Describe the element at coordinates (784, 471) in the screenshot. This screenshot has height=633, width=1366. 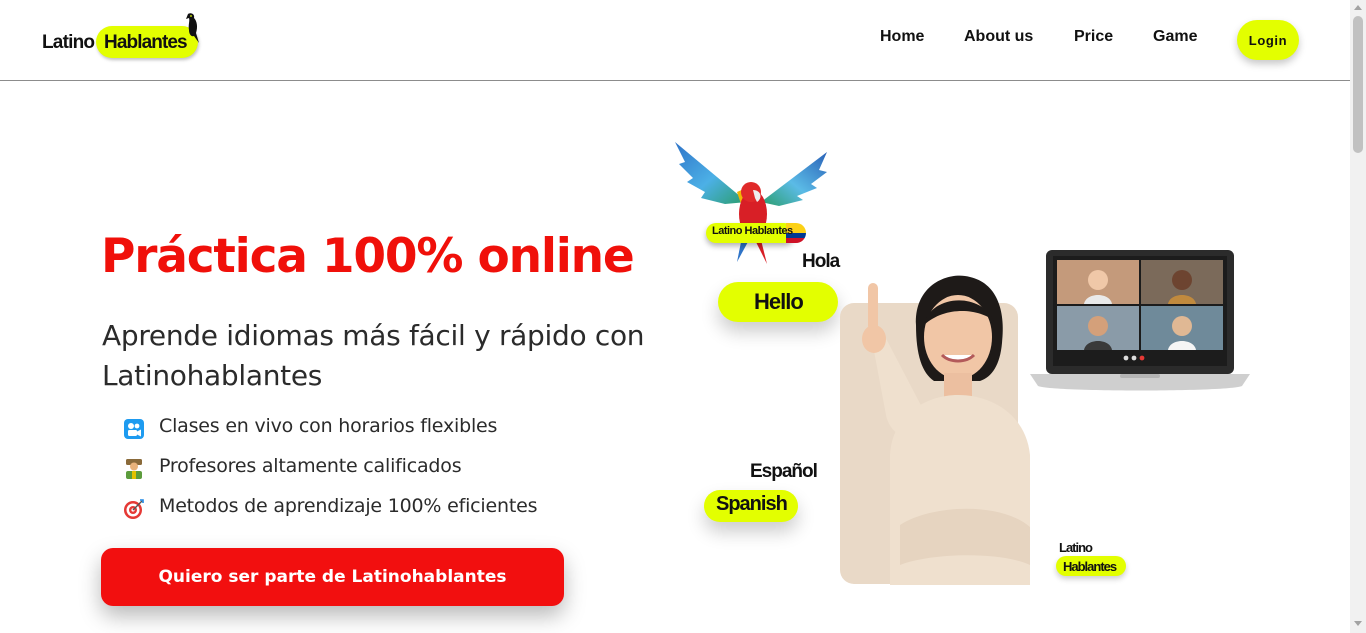
I see `word-espanol: Español` at that location.